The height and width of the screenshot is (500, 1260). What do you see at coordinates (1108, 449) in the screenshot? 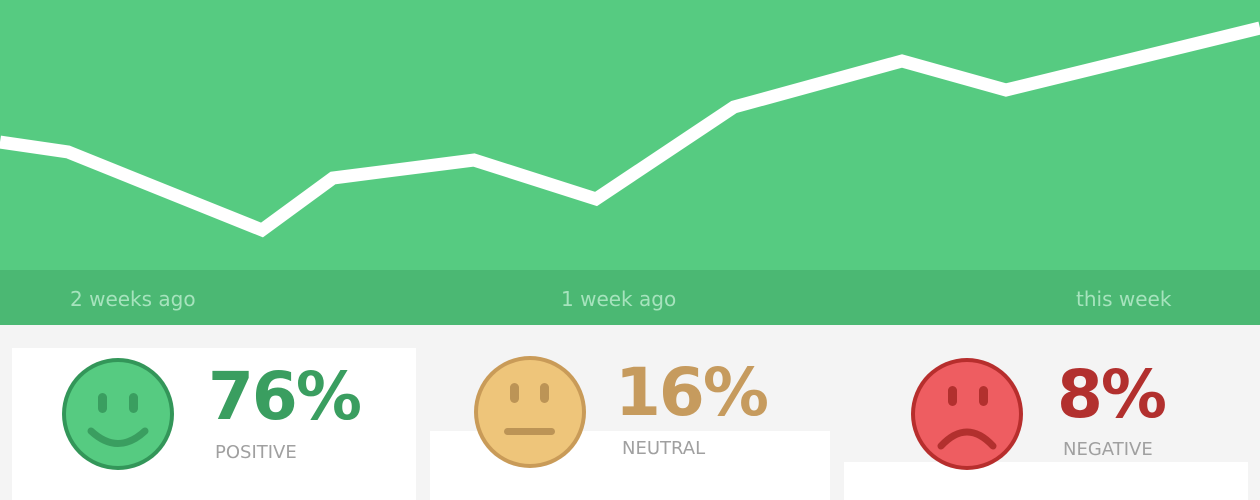
I see `negative-label: NEGATIVE` at bounding box center [1108, 449].